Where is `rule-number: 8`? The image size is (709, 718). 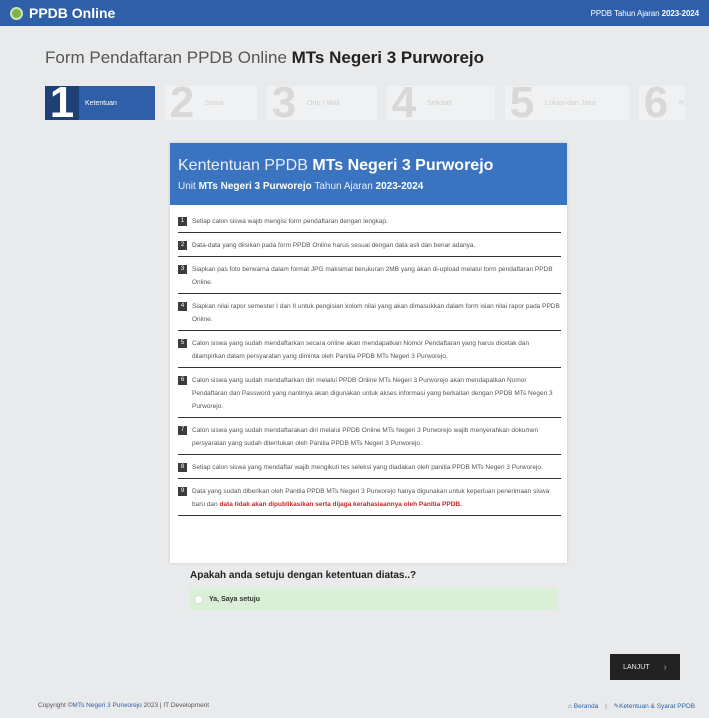
rule-number: 8 is located at coordinates (182, 467).